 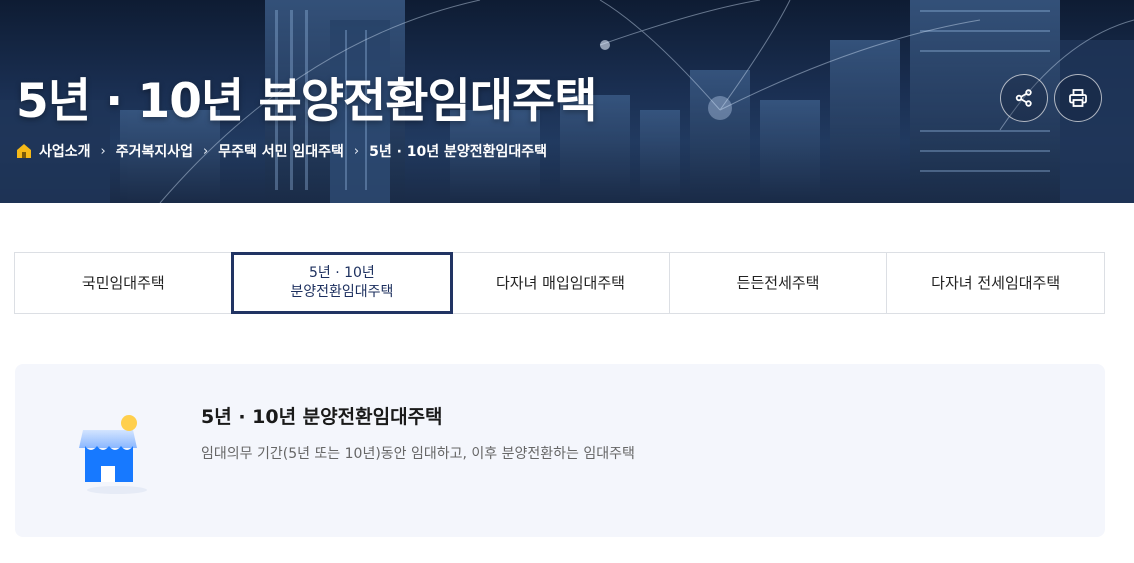 I want to click on tab-multichild-purchase-rental: 다자녀 매입임대주택, so click(x=560, y=283).